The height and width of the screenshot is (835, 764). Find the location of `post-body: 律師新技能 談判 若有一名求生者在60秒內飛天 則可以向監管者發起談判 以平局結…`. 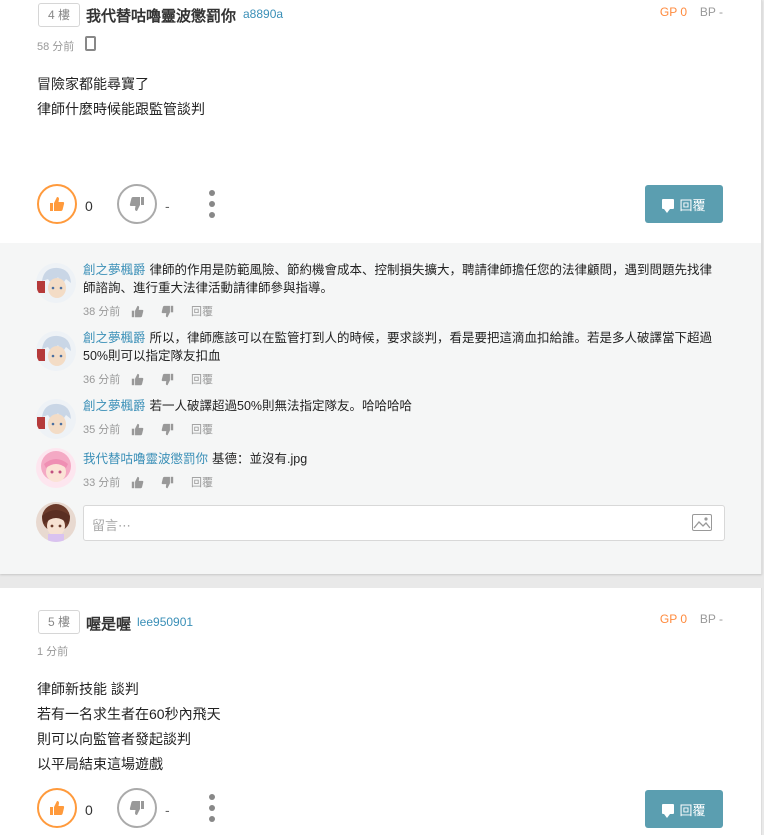

post-body: 律師新技能 談判 若有一名求生者在60秒內飛天 則可以向監管者發起談判 以平局結… is located at coordinates (129, 727).